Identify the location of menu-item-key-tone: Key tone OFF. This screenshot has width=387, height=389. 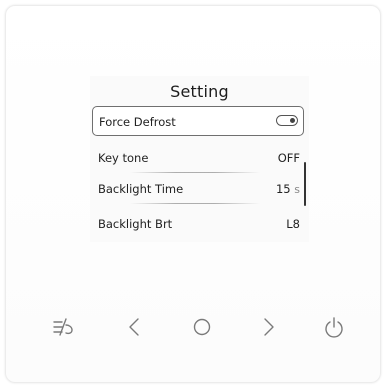
(198, 158).